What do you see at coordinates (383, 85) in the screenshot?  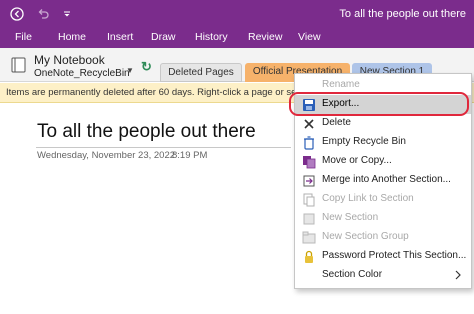 I see `menu-item-rename: Rename` at bounding box center [383, 85].